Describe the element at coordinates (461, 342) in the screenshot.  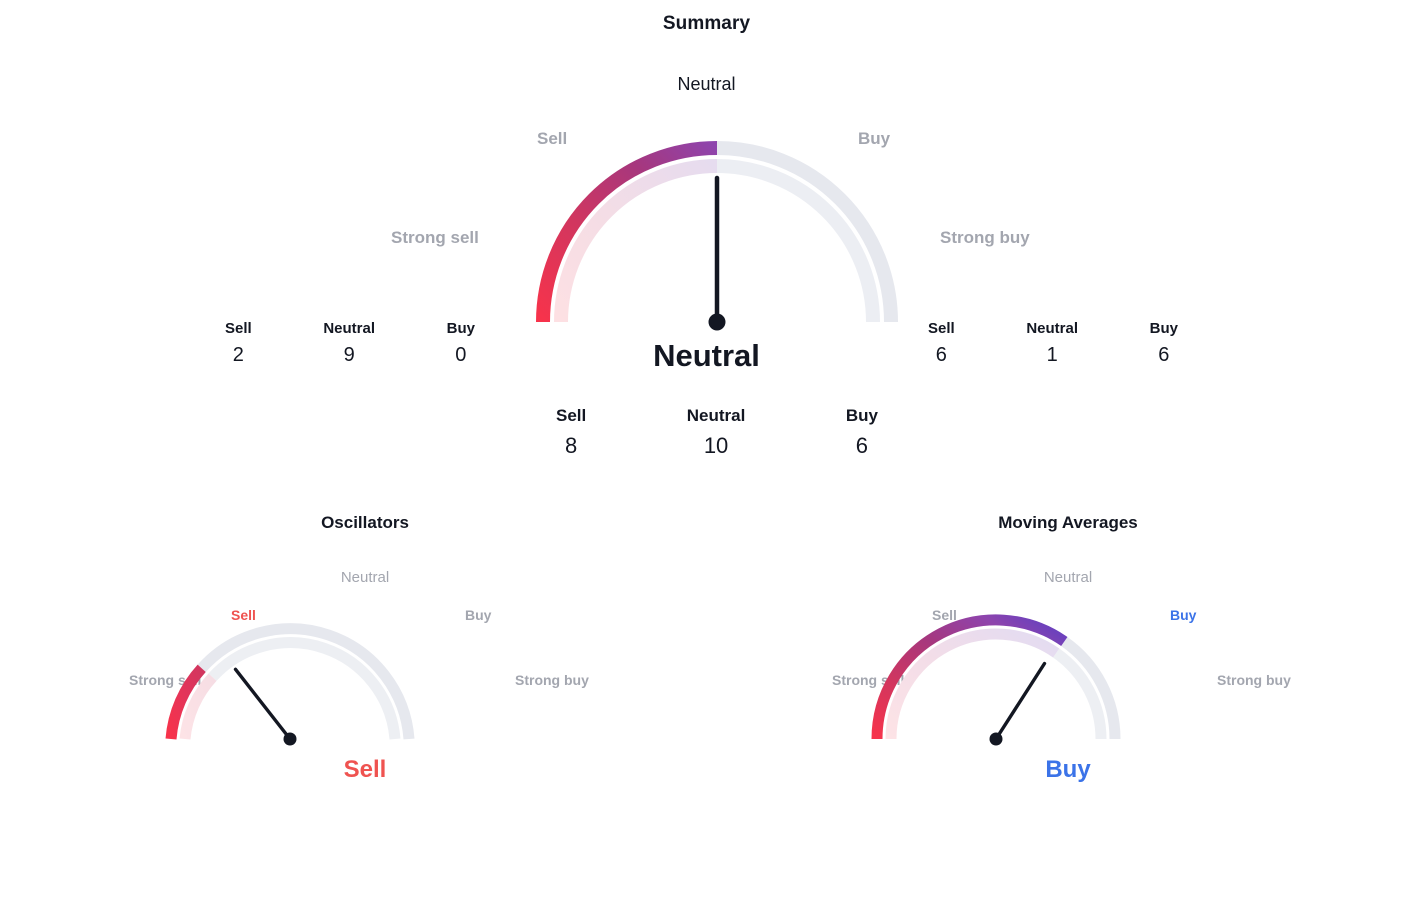
I see `oscillators-count-buy: Buy 0` at that location.